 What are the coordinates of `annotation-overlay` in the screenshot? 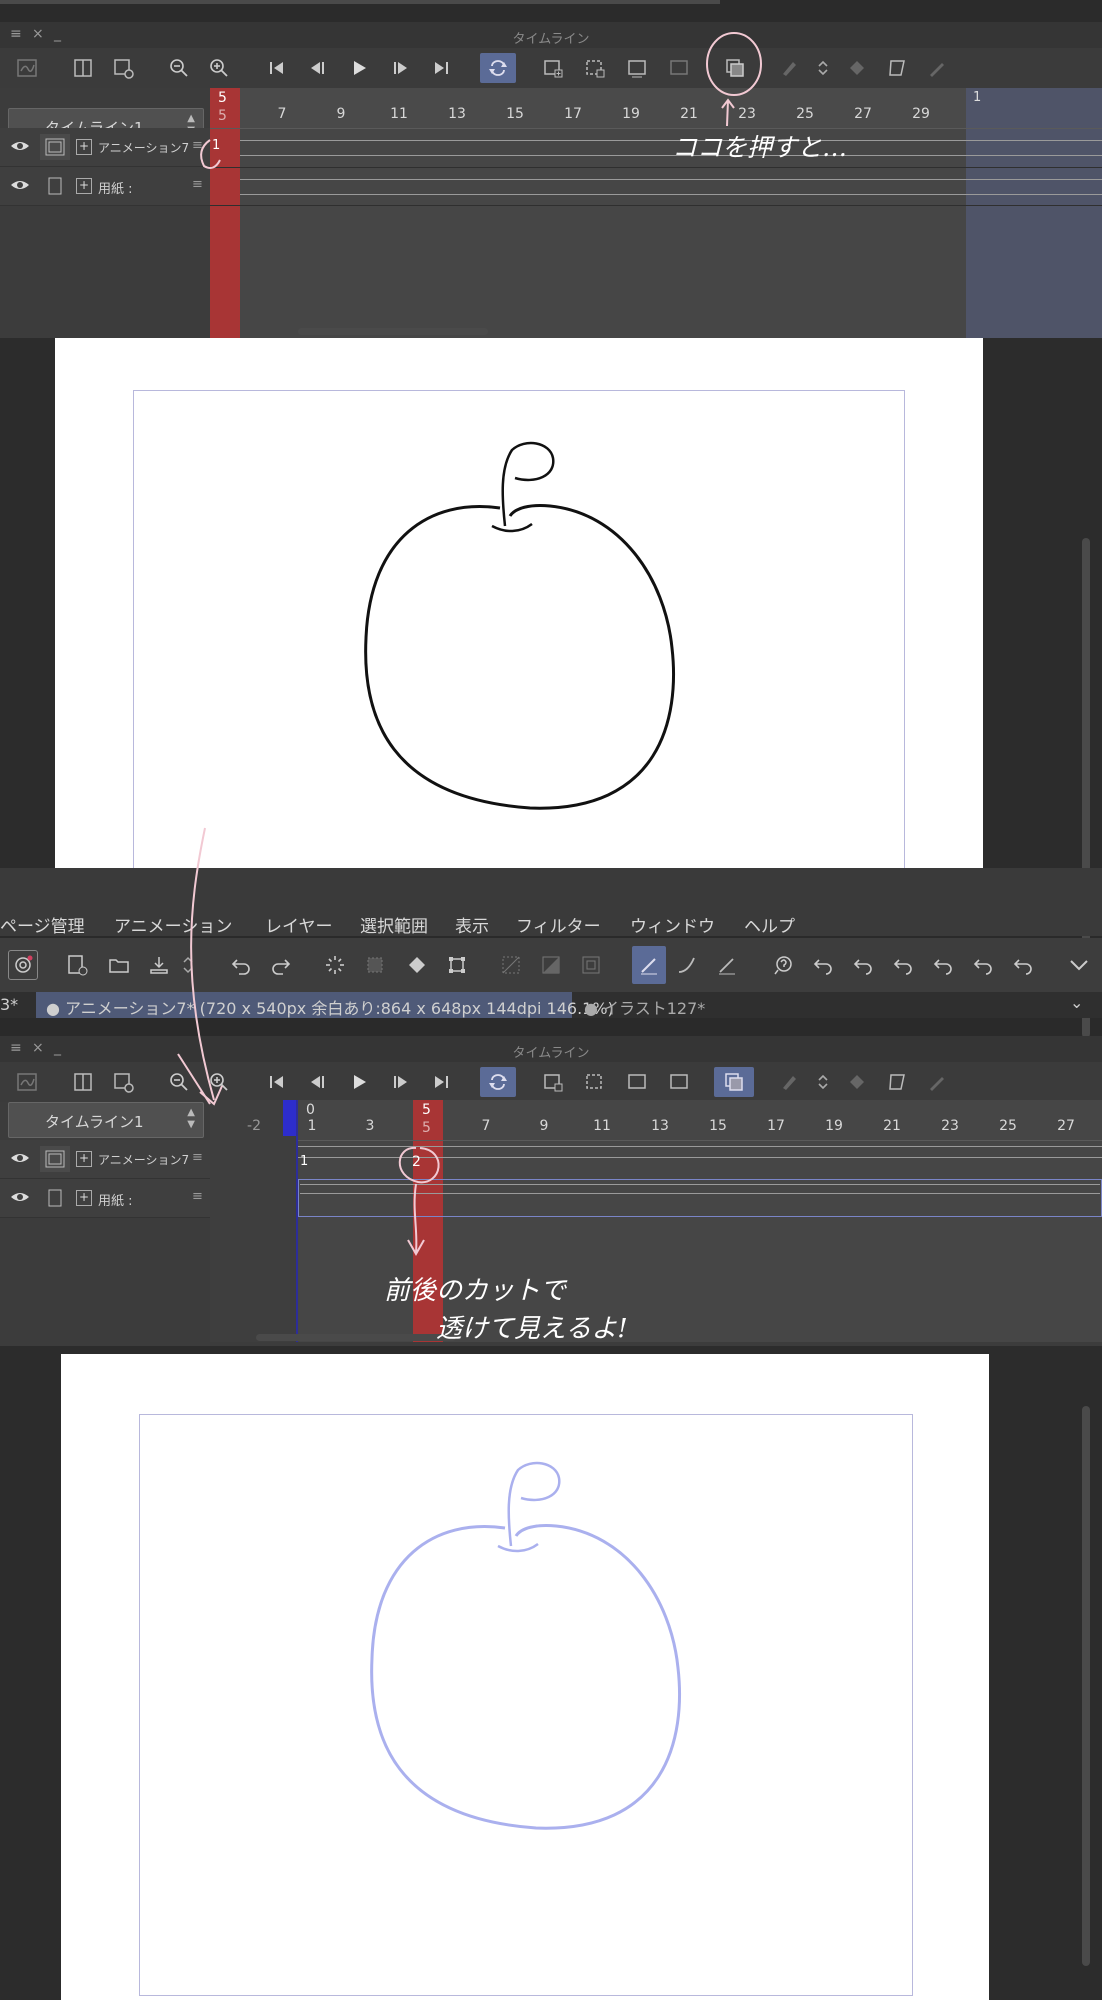 It's located at (308, 1042).